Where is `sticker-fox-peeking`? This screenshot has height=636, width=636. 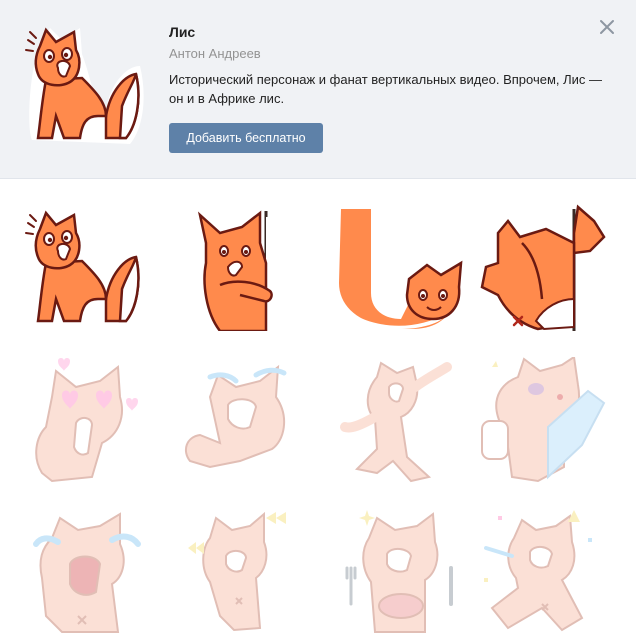
sticker-fox-peeking is located at coordinates (244, 267).